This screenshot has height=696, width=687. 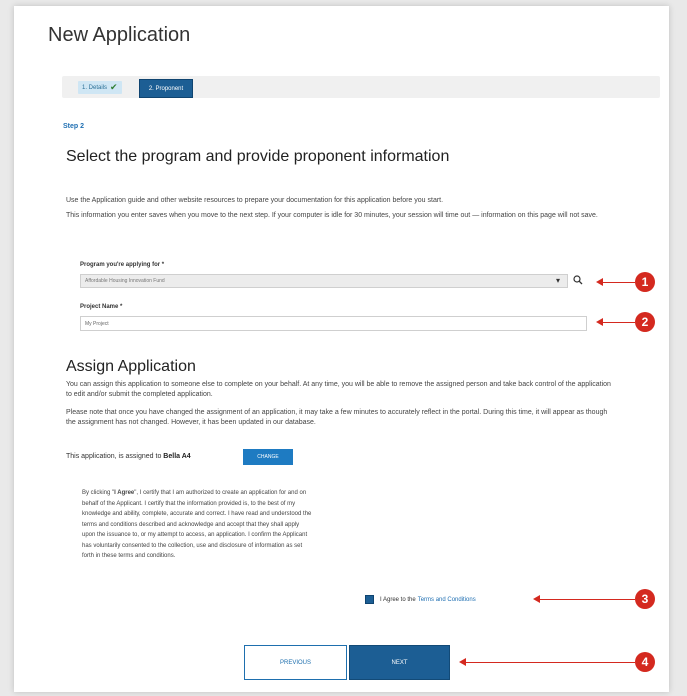 What do you see at coordinates (122, 265) in the screenshot?
I see `program-label: Program you're applying for *` at bounding box center [122, 265].